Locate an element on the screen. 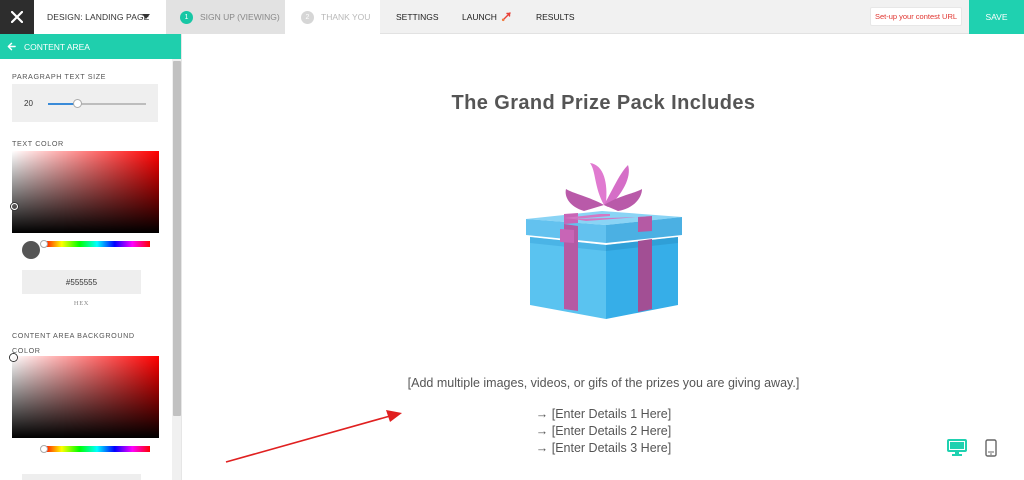  gift-box-icon is located at coordinates (604, 241).